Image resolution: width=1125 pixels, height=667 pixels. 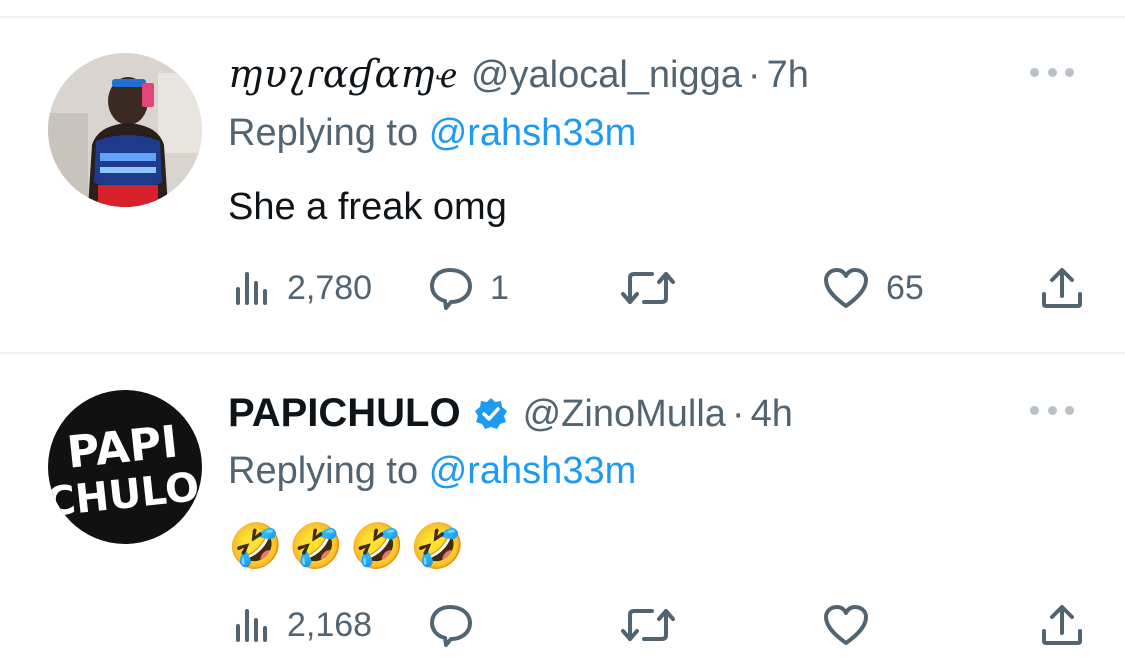 I want to click on views-button: 2,168, so click(x=302, y=625).